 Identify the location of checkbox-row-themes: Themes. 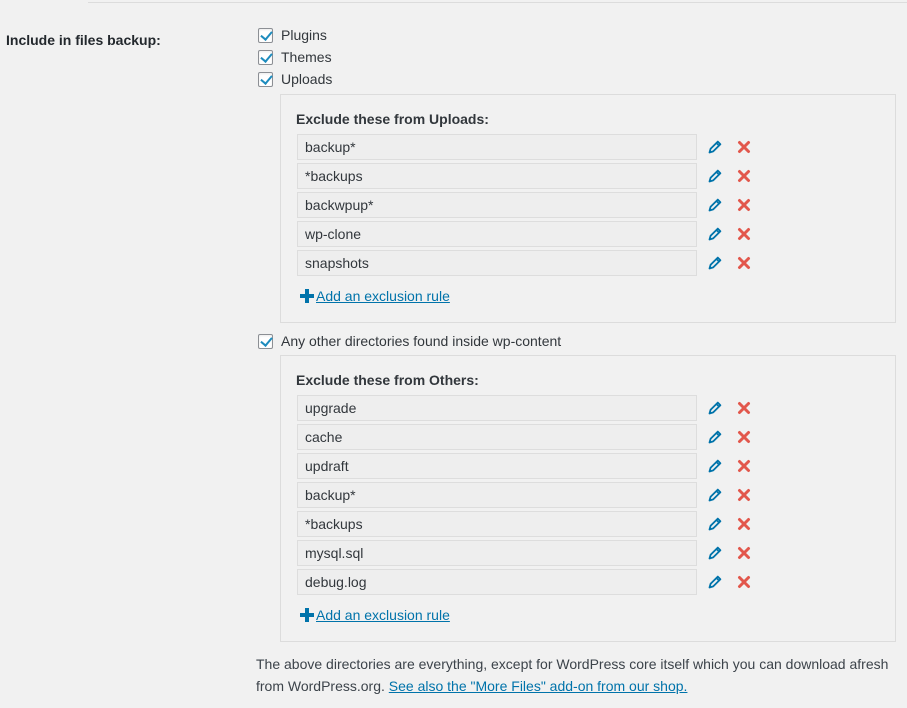
(295, 57).